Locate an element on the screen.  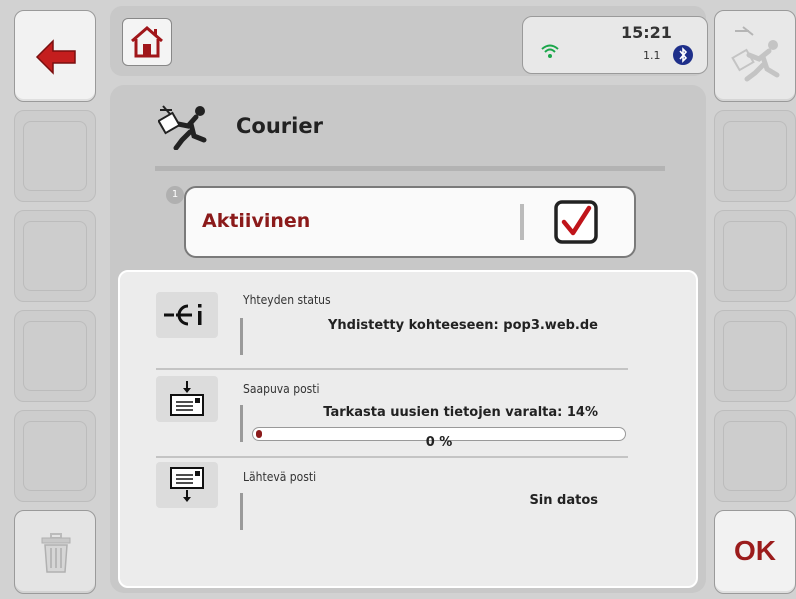
ok-label: OK is located at coordinates (755, 550).